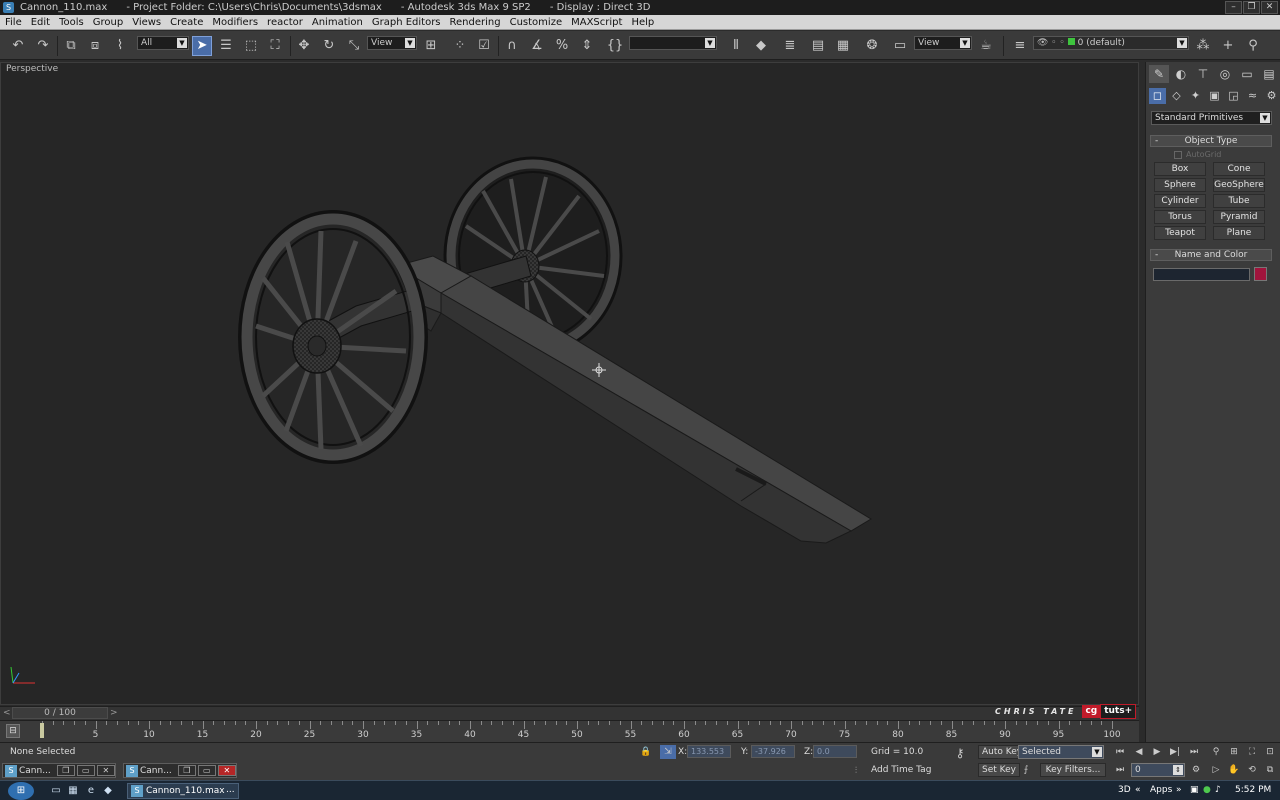  Describe the element at coordinates (120, 46) in the screenshot. I see `bind-to-space-warp-icon: ⌇` at that location.